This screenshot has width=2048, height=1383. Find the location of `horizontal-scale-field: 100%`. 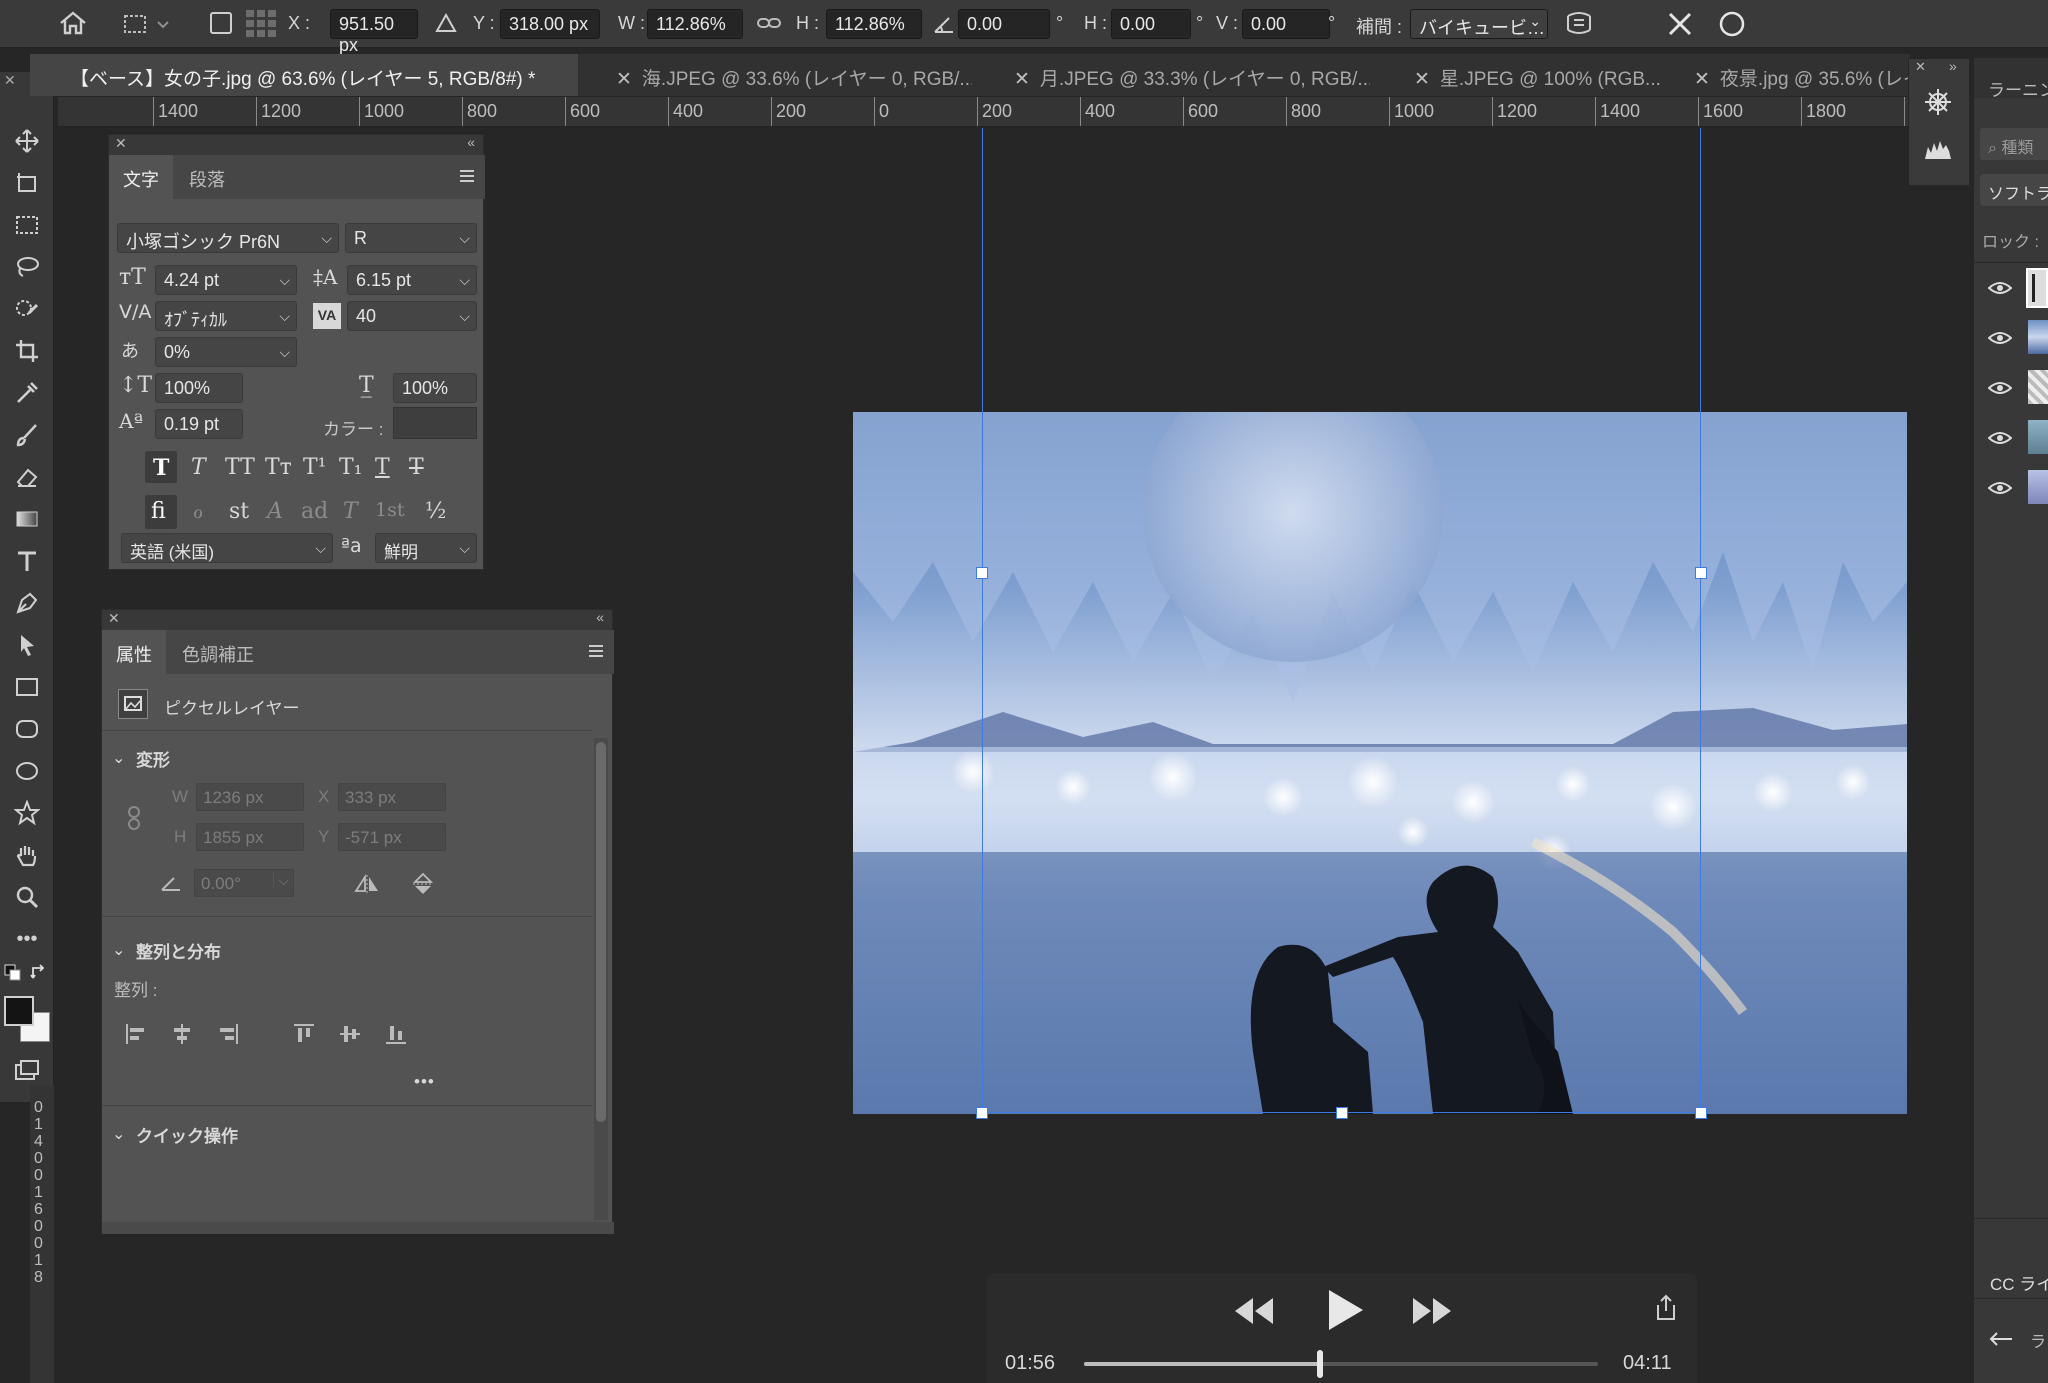

horizontal-scale-field: 100% is located at coordinates (435, 388).